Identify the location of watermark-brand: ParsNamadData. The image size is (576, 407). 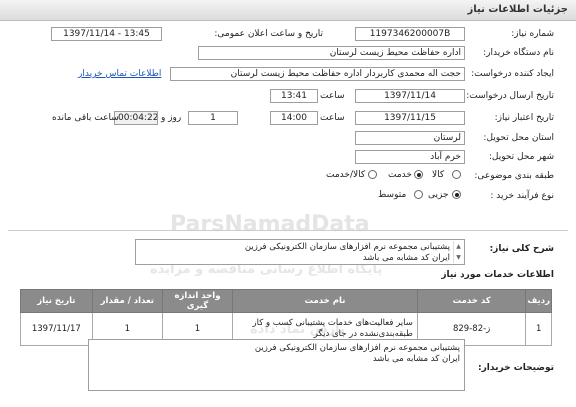
(270, 224).